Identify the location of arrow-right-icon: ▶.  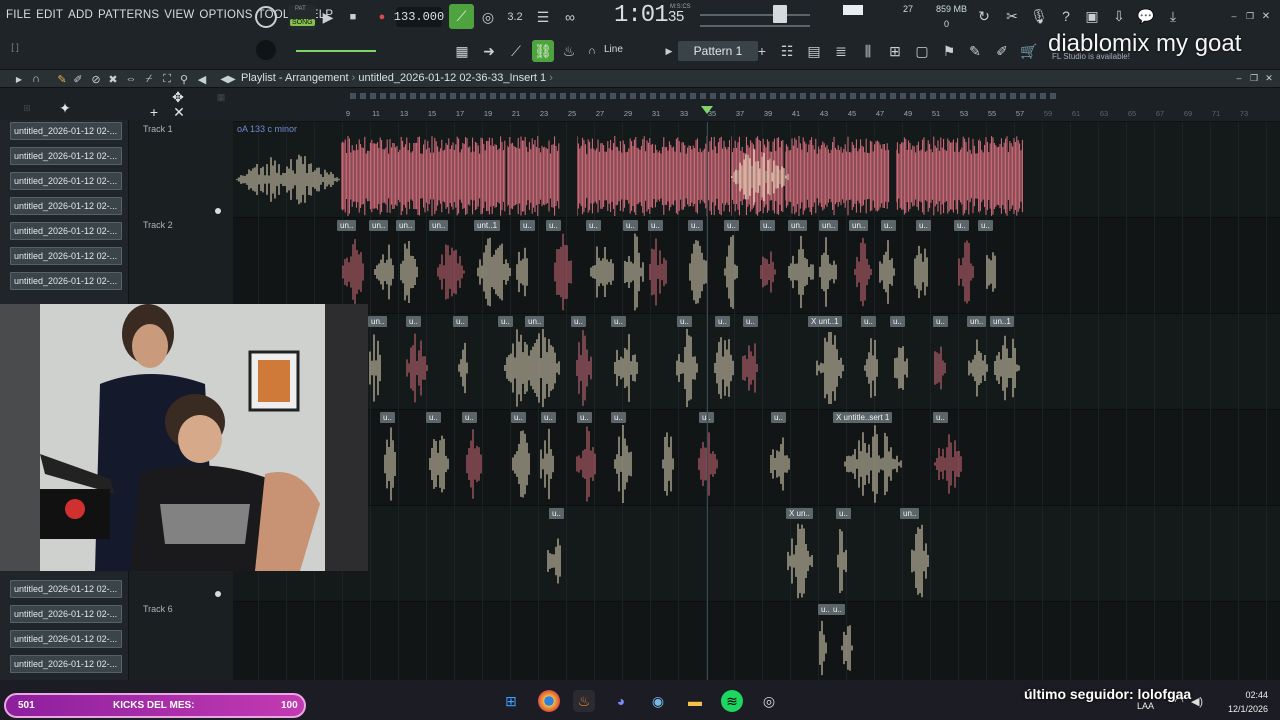
(669, 51).